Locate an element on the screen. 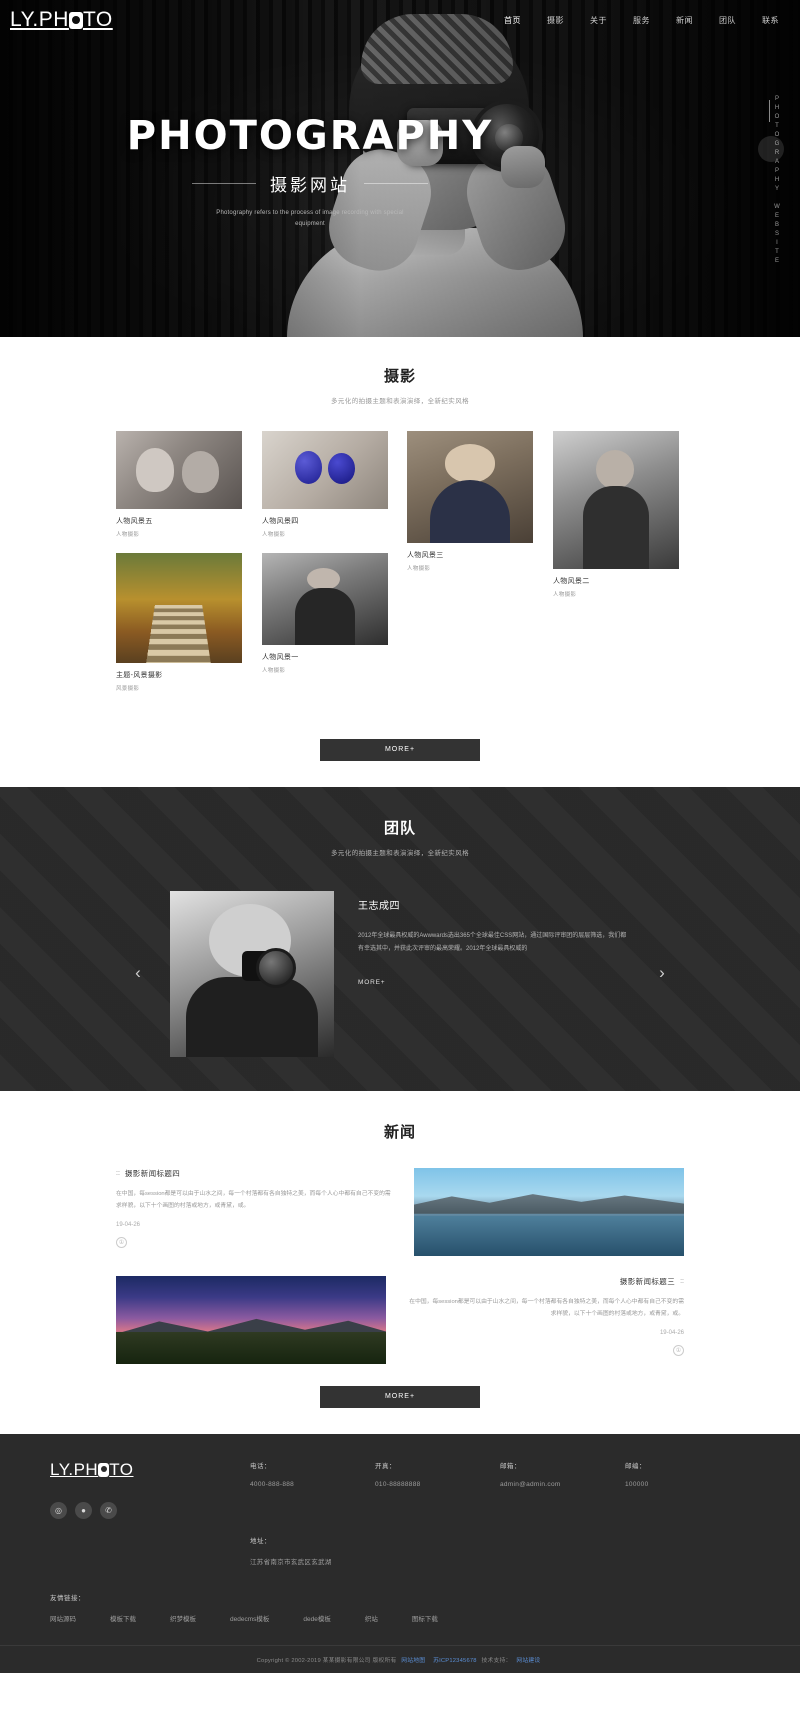  contact-value: 4000-888-888 is located at coordinates (272, 1484).